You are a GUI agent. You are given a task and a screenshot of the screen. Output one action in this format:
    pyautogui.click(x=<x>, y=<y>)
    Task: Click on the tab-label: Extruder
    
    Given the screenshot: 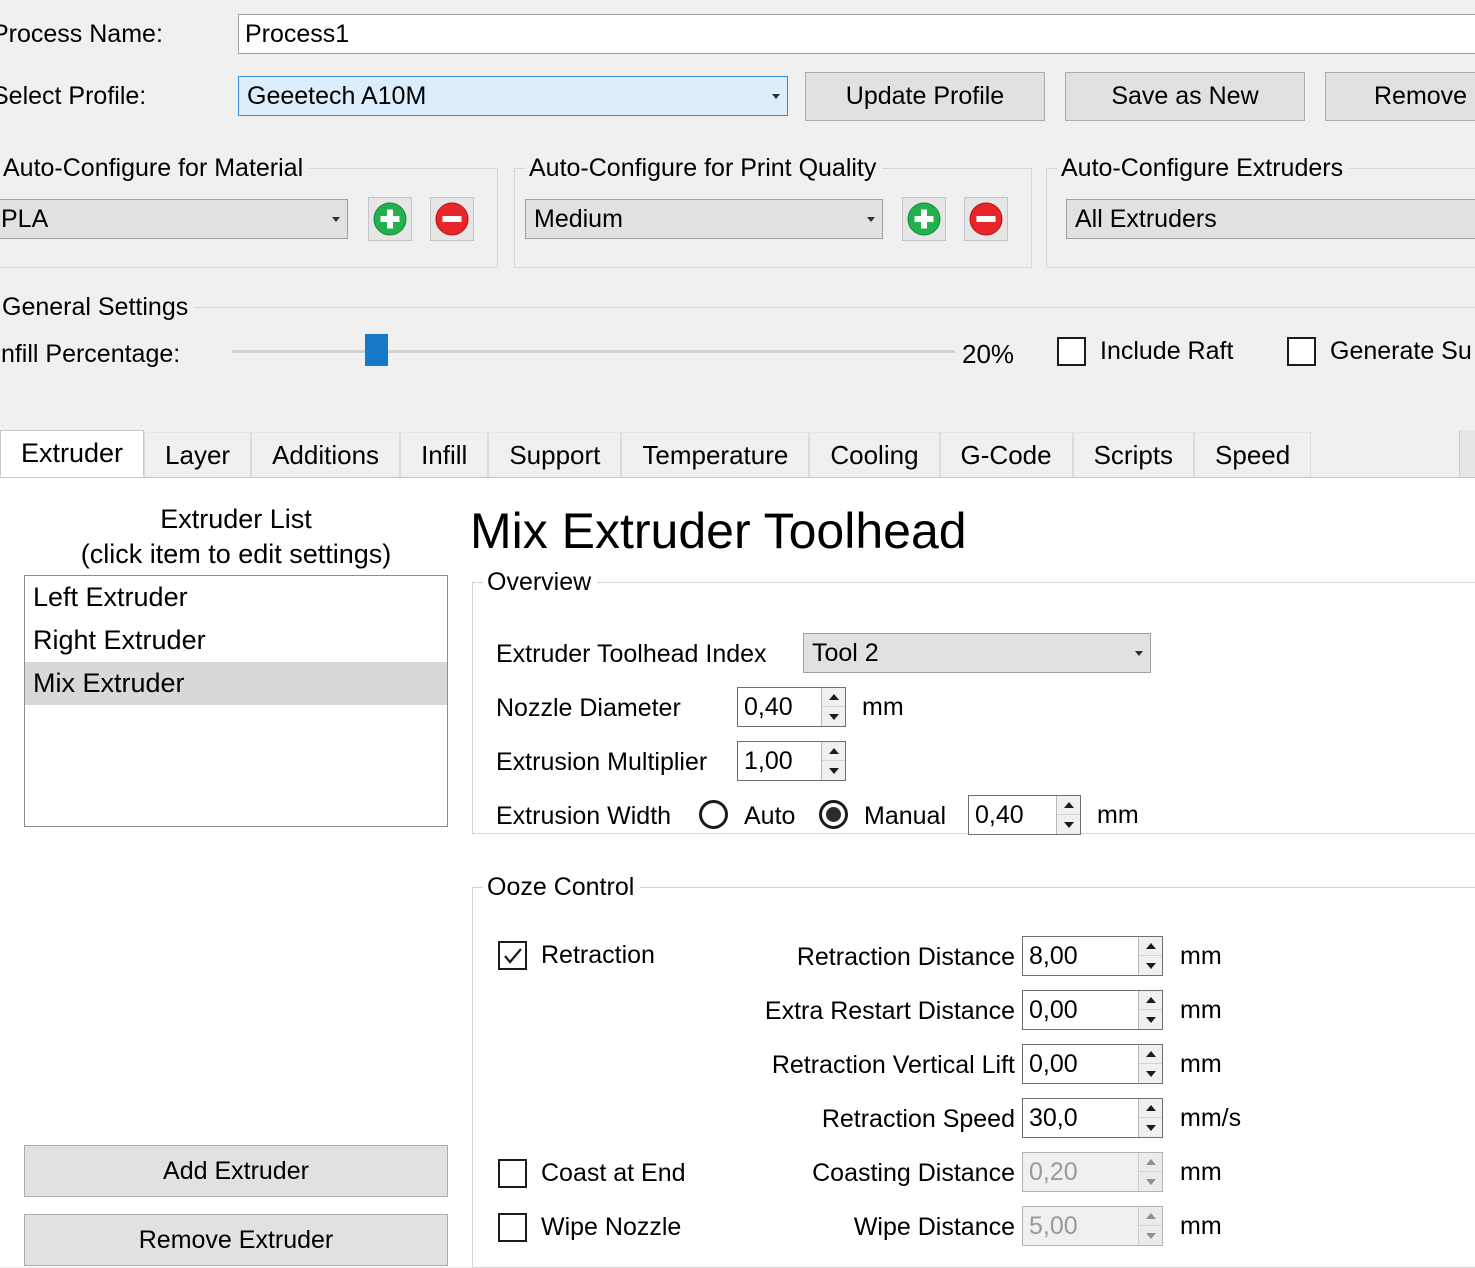 What is the action you would take?
    pyautogui.click(x=72, y=453)
    